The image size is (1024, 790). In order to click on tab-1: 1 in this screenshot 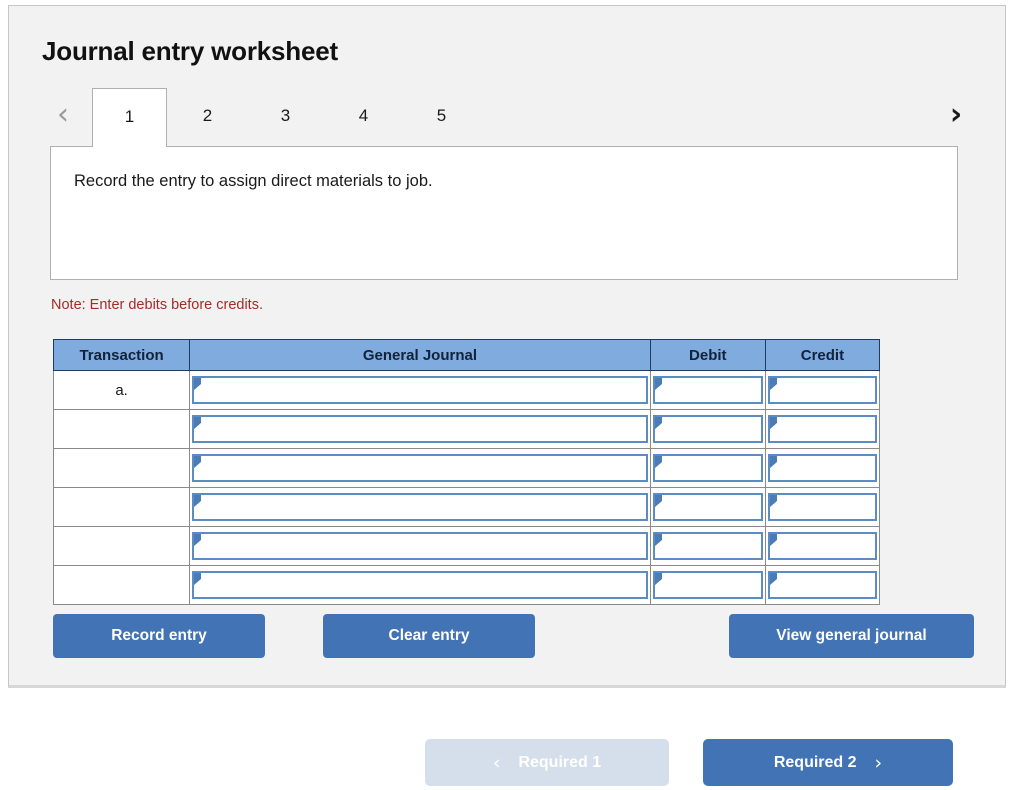, I will do `click(129, 117)`.